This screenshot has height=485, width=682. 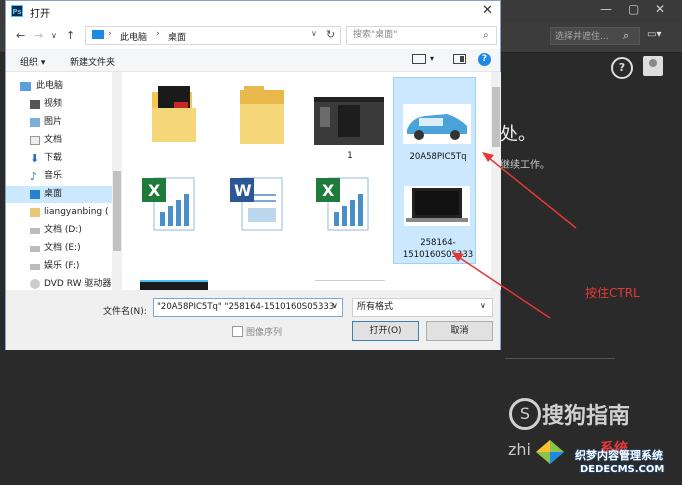 What do you see at coordinates (525, 414) in the screenshot?
I see `sogou-logo-icon: S` at bounding box center [525, 414].